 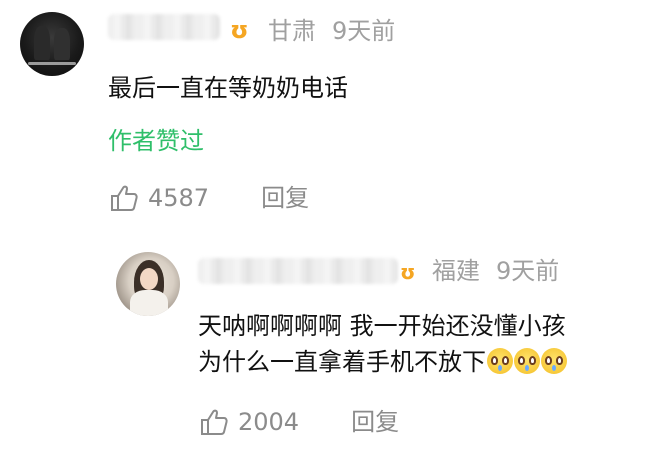 What do you see at coordinates (179, 198) in the screenshot?
I see `like-count: 4587` at bounding box center [179, 198].